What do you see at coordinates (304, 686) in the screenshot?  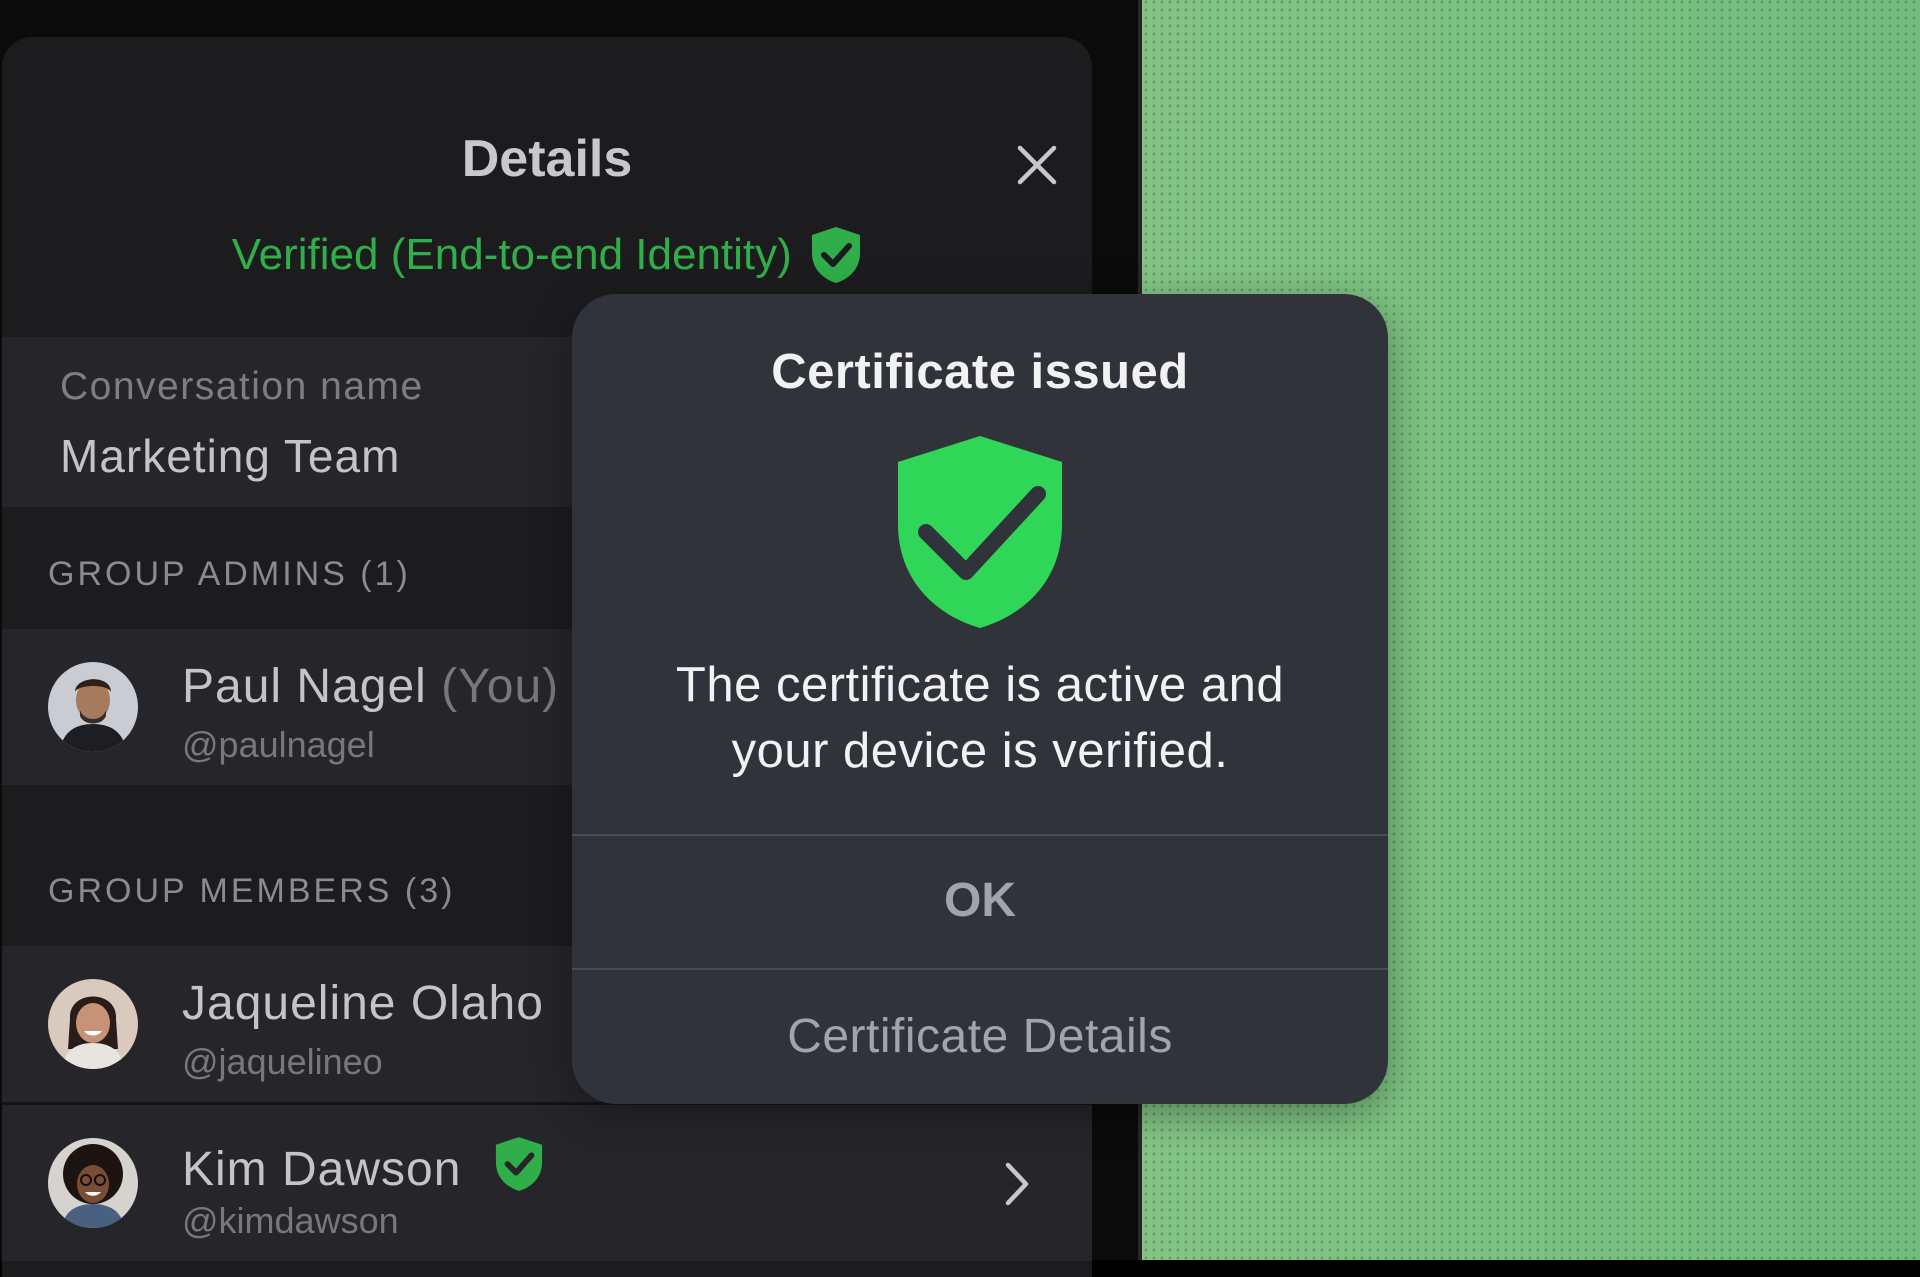 I see `member-name-text: Paul Nagel` at bounding box center [304, 686].